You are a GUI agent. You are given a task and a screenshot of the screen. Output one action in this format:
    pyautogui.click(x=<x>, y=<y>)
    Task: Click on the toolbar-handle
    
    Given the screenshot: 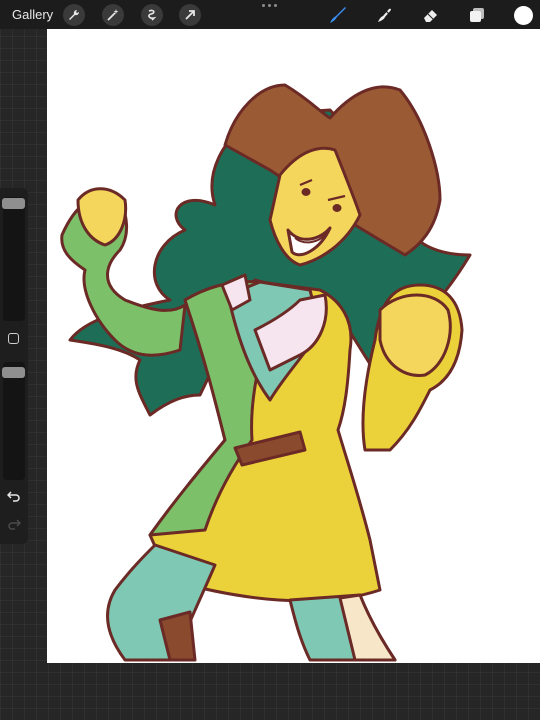 What is the action you would take?
    pyautogui.click(x=270, y=6)
    